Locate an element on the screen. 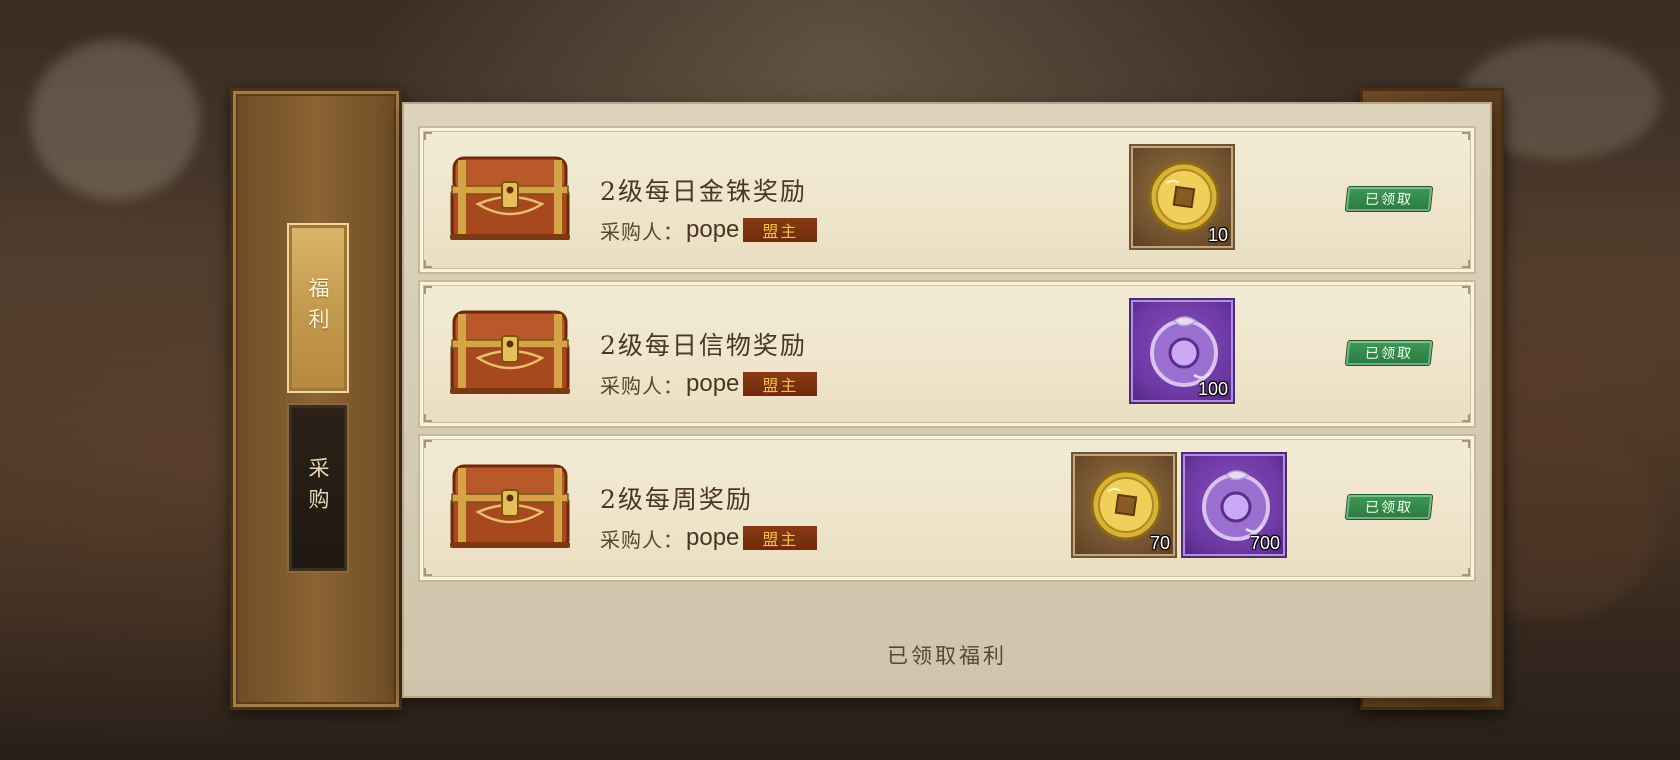 This screenshot has width=1680, height=760. sidebar: 福利 采购 is located at coordinates (316, 399).